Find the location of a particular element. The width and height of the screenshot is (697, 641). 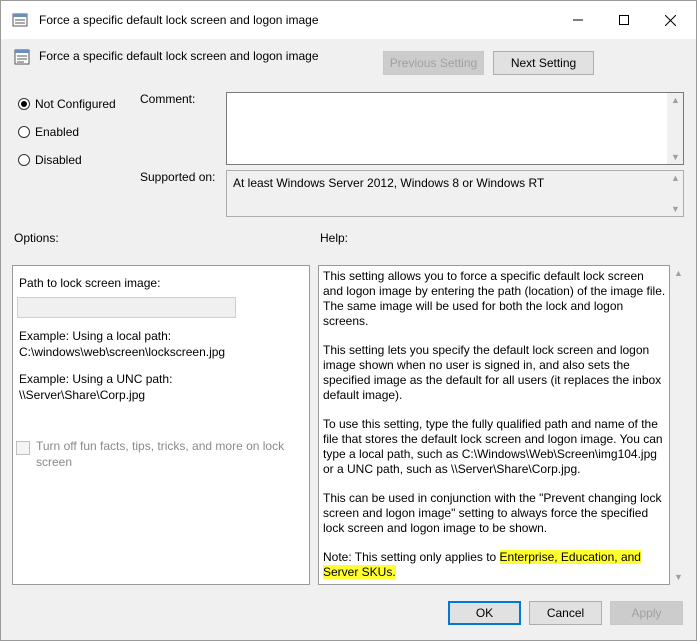

radio-not-configured: Not Configured is located at coordinates (67, 104).